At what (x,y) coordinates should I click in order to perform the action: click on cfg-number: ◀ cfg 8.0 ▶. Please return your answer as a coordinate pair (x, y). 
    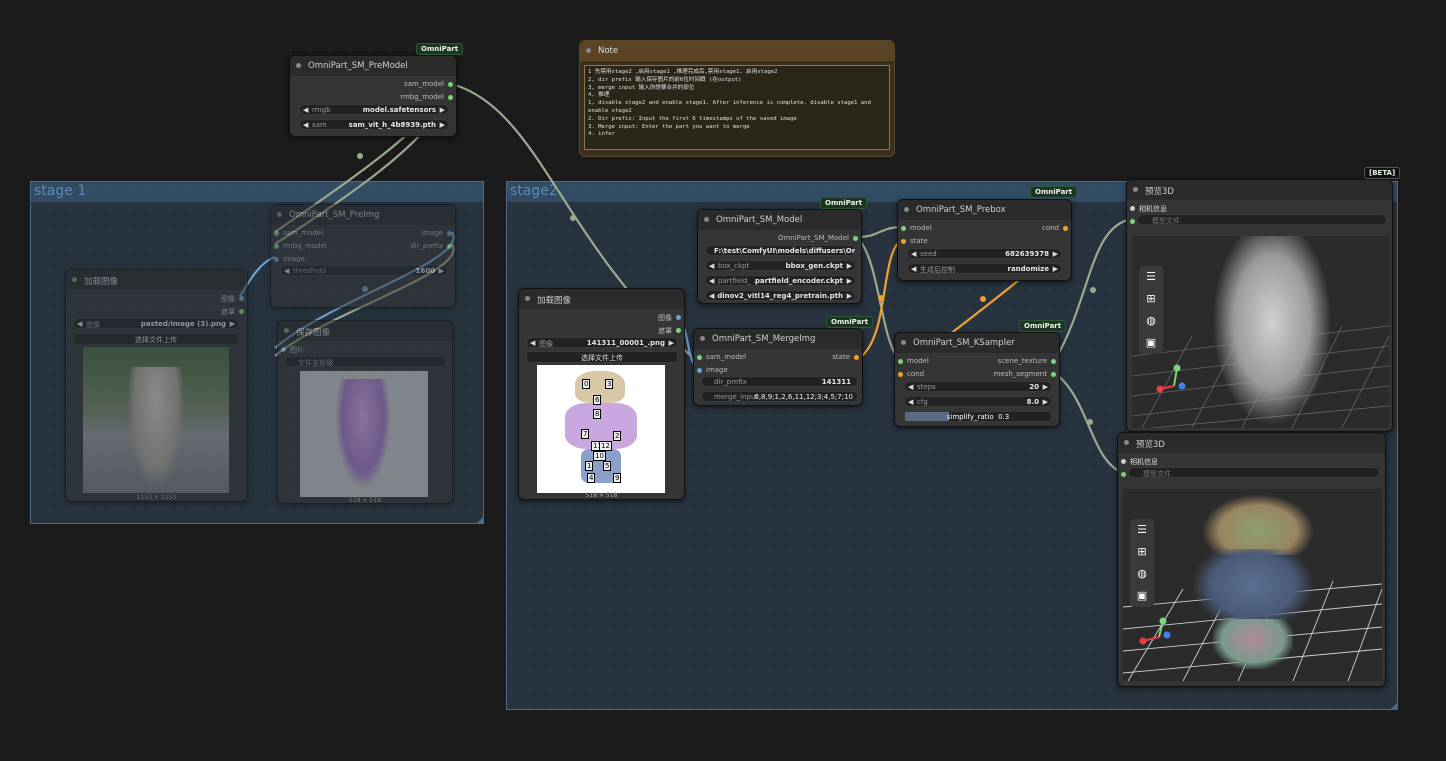
    Looking at the image, I should click on (978, 401).